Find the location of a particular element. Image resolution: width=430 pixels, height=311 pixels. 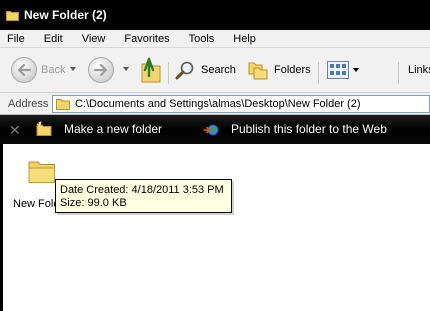

forward-arrow-icon is located at coordinates (101, 70).